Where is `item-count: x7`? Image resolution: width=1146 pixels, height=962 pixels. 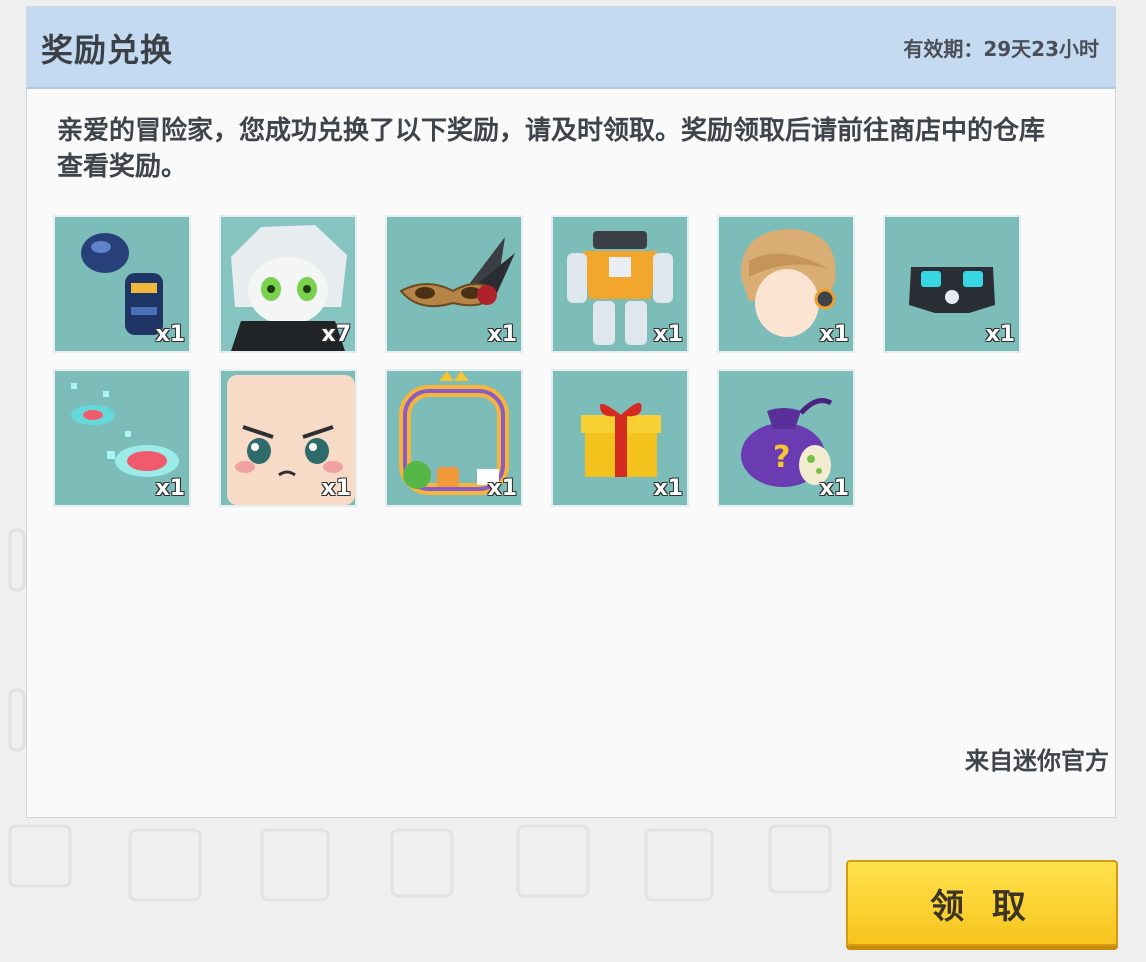
item-count: x7 is located at coordinates (336, 334).